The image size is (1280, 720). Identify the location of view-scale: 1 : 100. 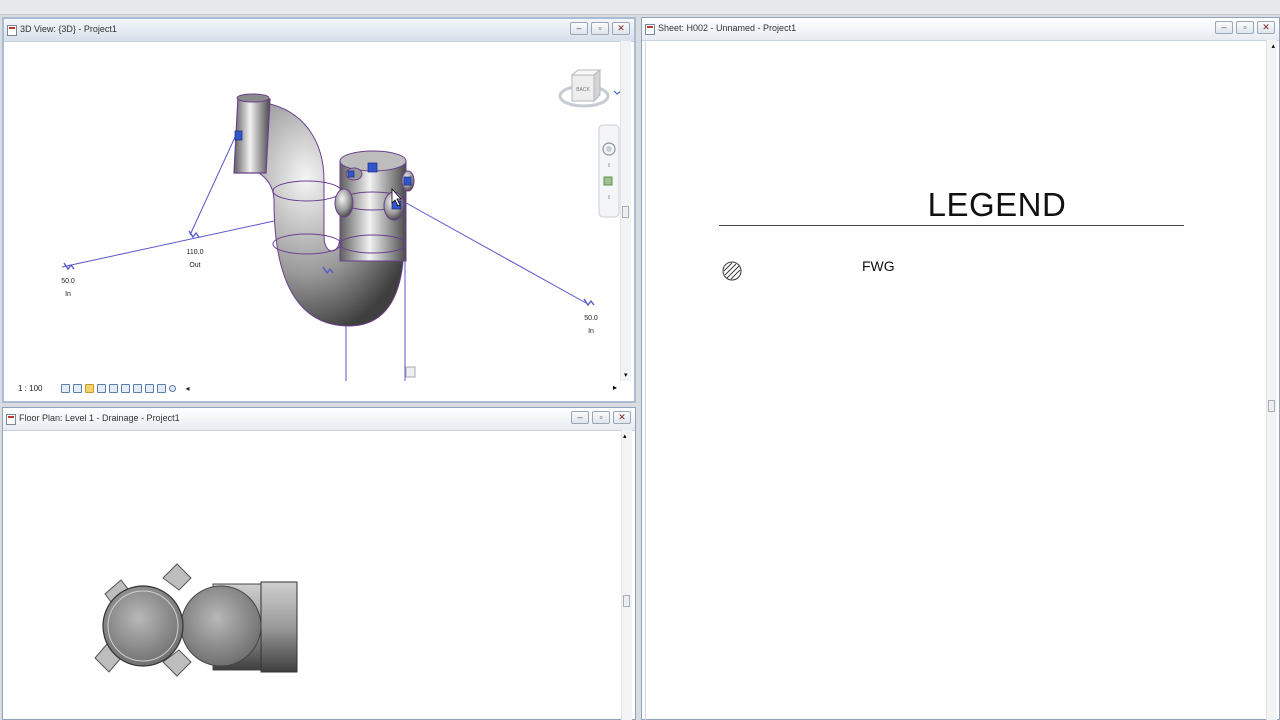
(30, 388).